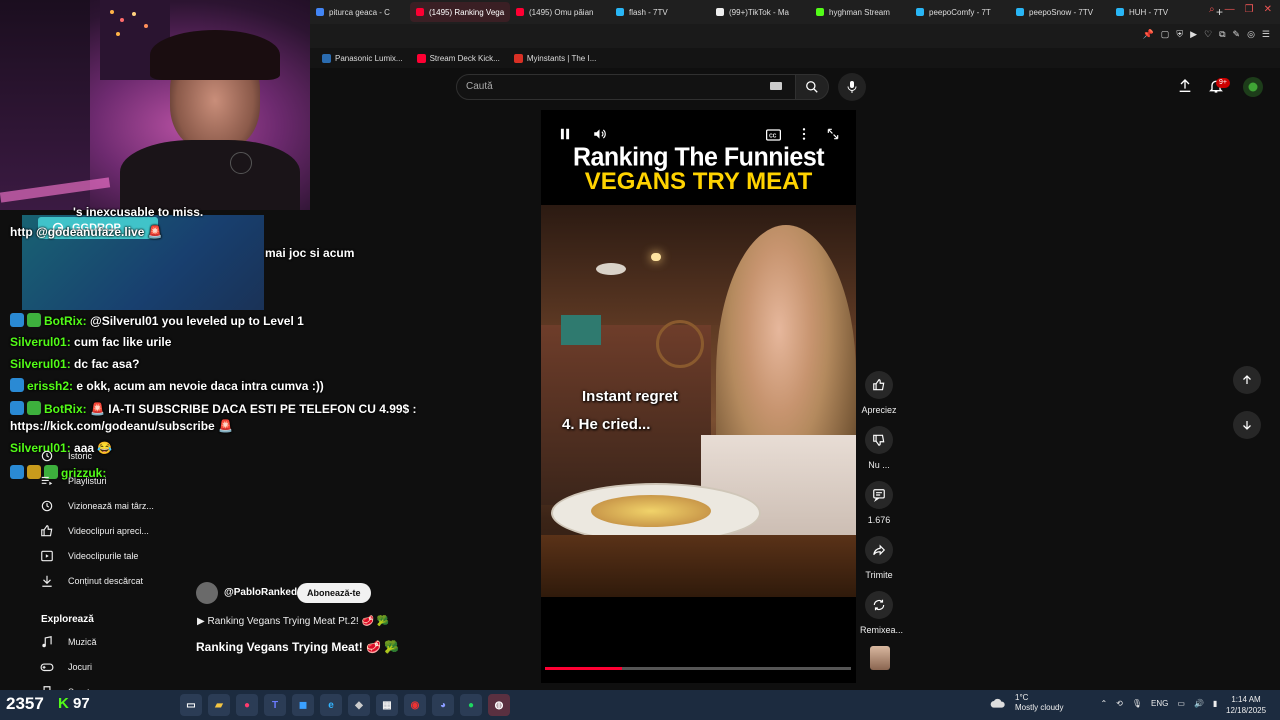 This screenshot has width=1280, height=720. Describe the element at coordinates (1266, 34) in the screenshot. I see `menu-icon: ☰` at that location.